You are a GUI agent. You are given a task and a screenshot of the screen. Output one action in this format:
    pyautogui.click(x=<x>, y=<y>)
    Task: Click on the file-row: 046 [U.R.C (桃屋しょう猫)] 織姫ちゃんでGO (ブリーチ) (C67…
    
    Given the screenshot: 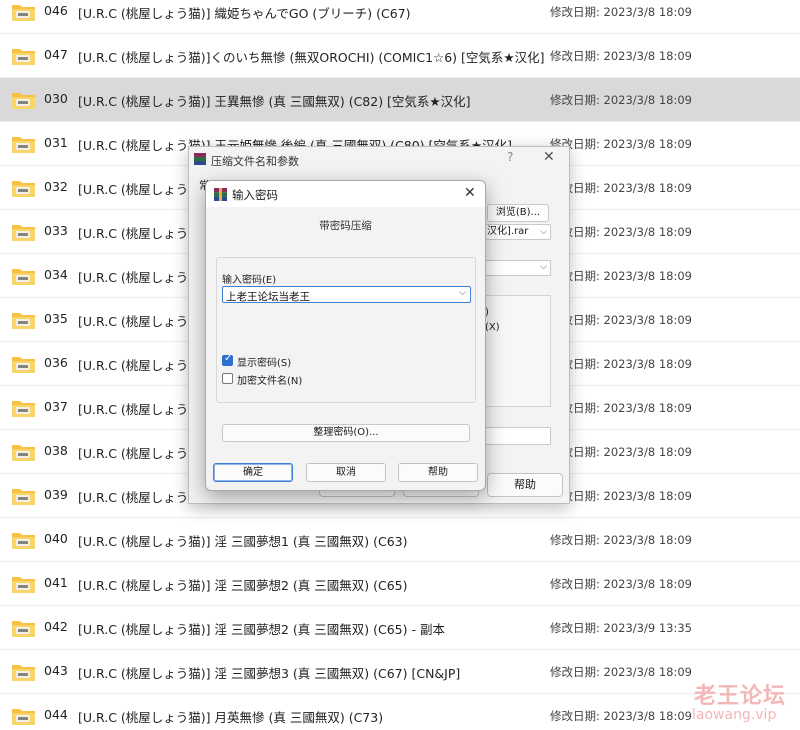 What is the action you would take?
    pyautogui.click(x=400, y=17)
    